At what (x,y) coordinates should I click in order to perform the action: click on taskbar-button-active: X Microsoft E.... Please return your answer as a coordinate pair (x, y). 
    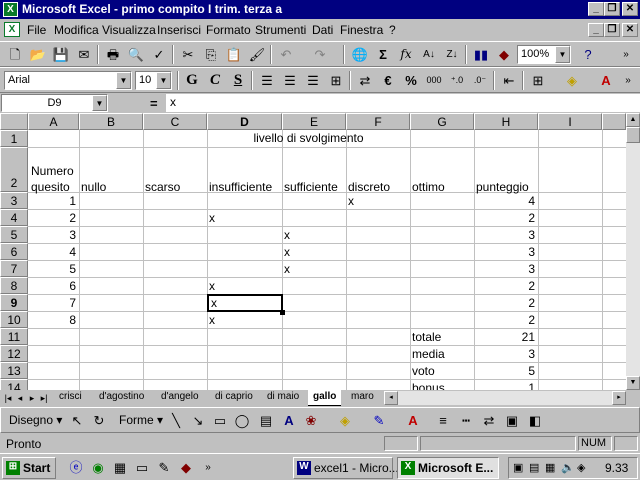
    Looking at the image, I should click on (448, 468).